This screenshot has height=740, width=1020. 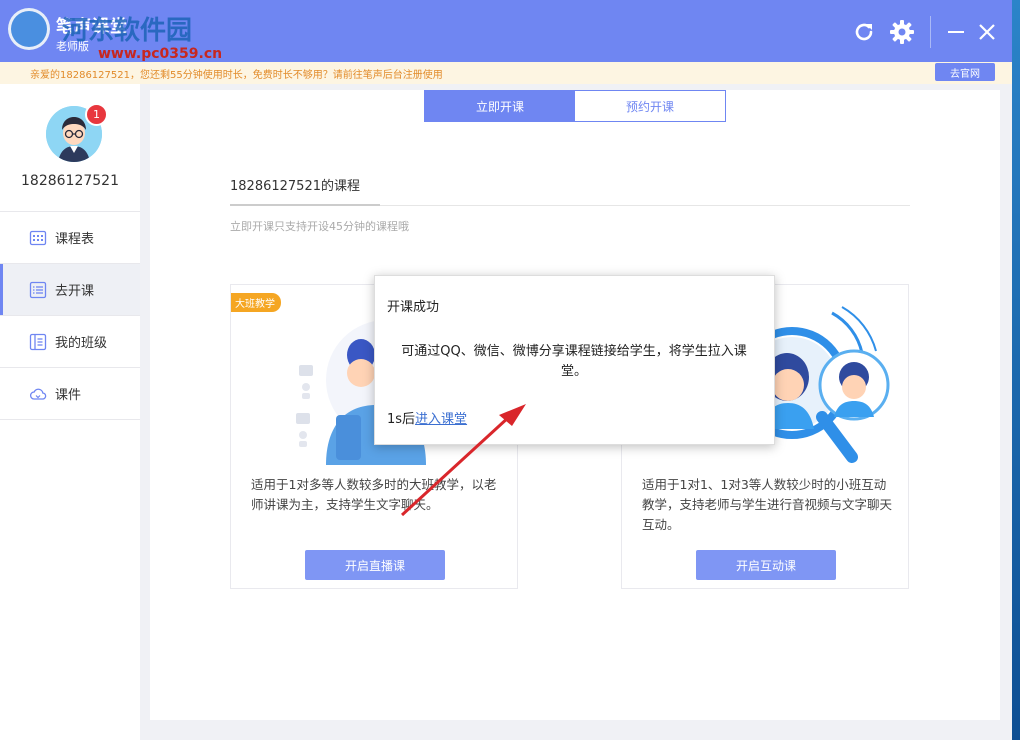 I want to click on titlebar-divider, so click(x=930, y=32).